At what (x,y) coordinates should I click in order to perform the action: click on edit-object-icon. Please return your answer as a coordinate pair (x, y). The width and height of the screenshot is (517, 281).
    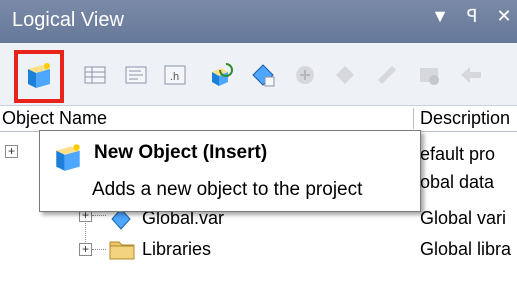
    Looking at the image, I should click on (263, 75).